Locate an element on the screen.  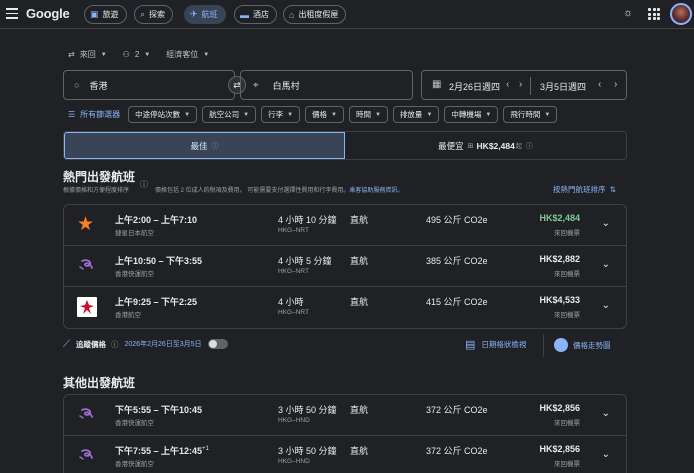
menu-icon is located at coordinates (12, 14).